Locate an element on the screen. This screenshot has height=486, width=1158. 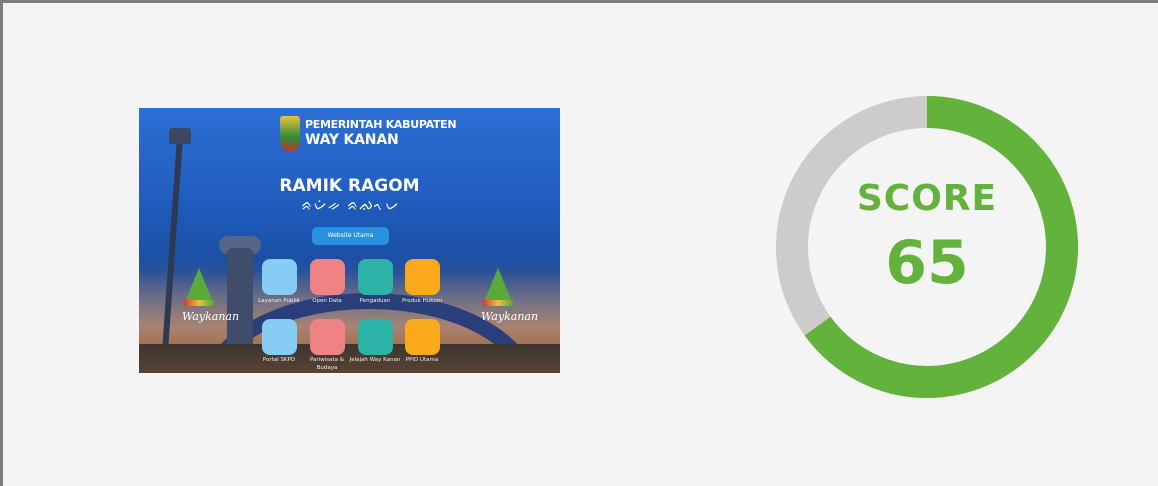
tile-label: Pariwisata & Budaya is located at coordinates (327, 364).